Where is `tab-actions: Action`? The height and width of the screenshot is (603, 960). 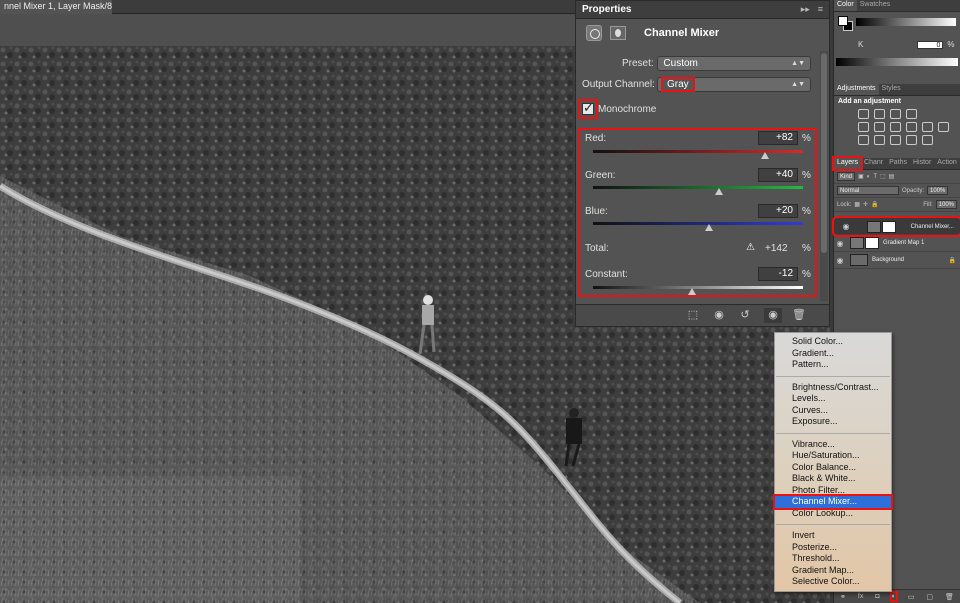
tab-actions: Action is located at coordinates (946, 163).